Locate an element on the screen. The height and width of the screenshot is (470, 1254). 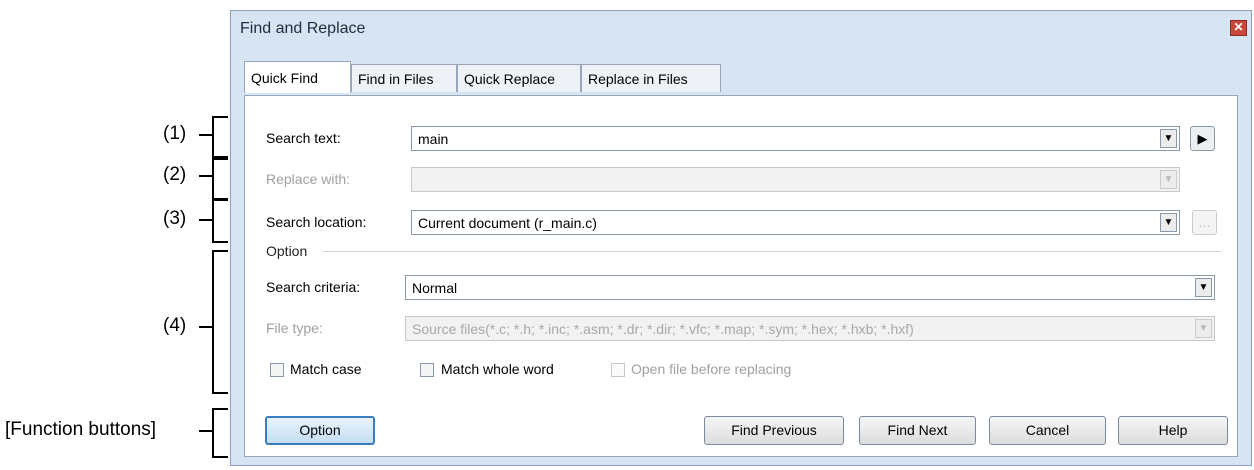
callout-1-tick is located at coordinates (206, 135).